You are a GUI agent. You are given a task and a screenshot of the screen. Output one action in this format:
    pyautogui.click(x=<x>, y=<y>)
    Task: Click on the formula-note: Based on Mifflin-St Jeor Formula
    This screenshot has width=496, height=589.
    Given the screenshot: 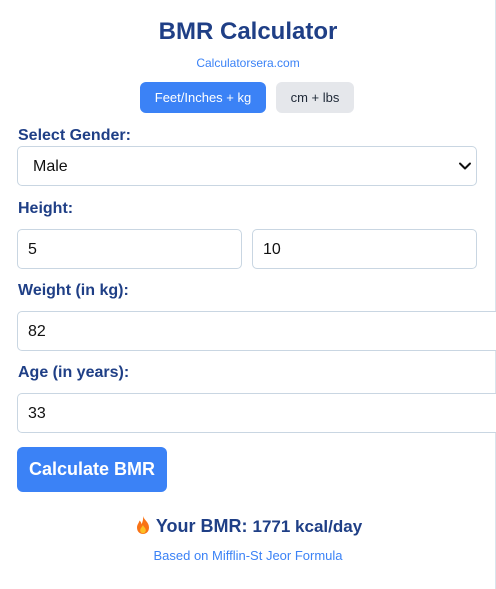 What is the action you would take?
    pyautogui.click(x=248, y=555)
    